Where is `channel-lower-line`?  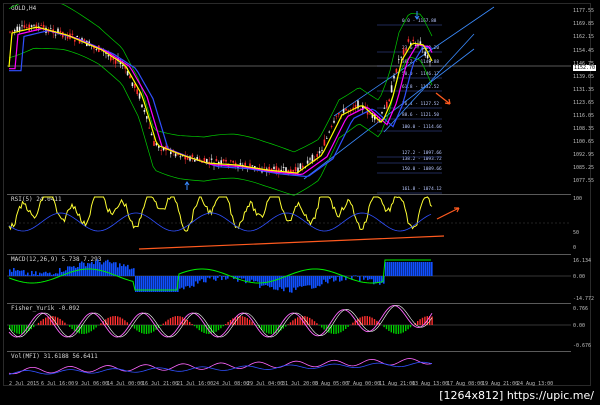
channel-lower-line is located at coordinates (389, 114).